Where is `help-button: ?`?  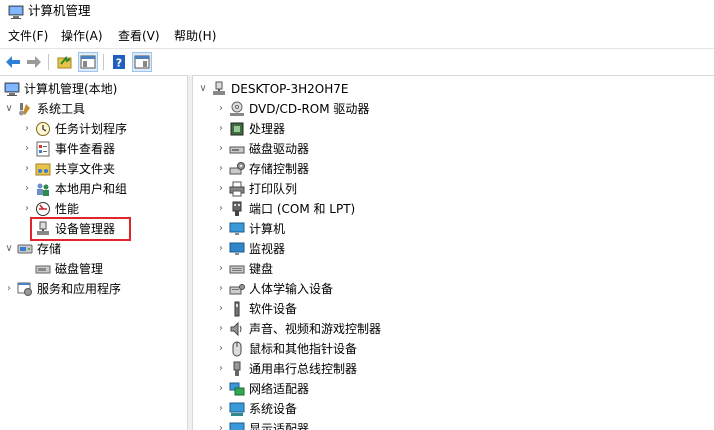 help-button: ? is located at coordinates (119, 62).